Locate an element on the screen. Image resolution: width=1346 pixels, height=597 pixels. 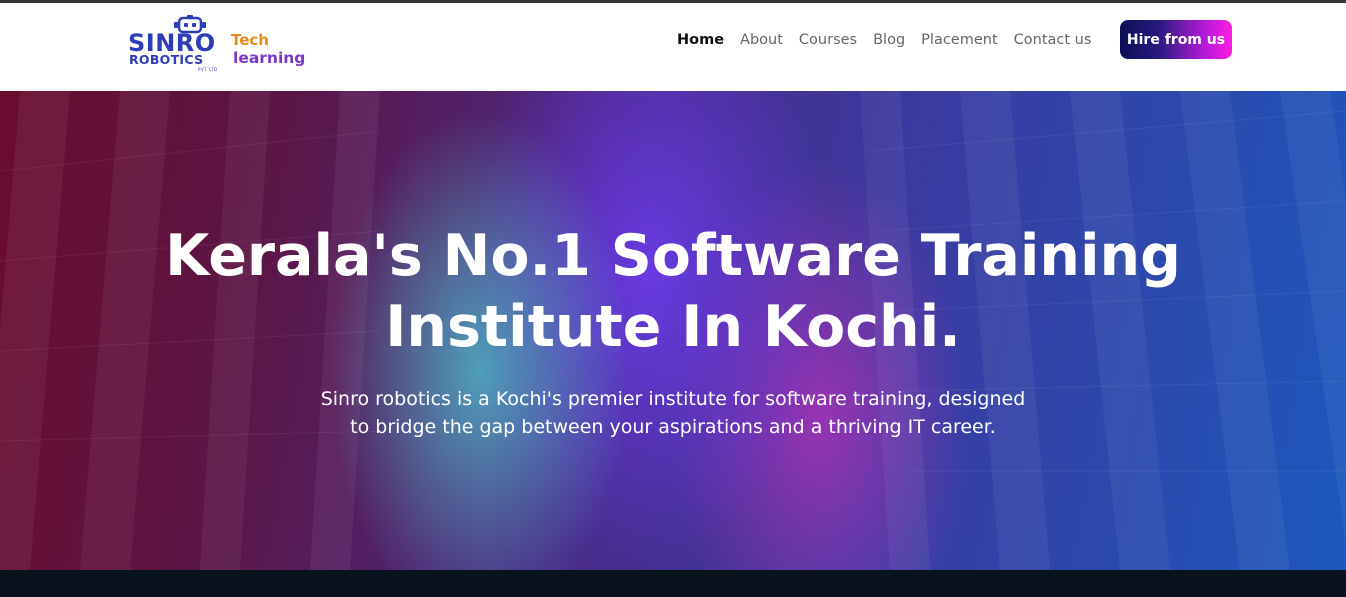
nav-item-about: About is located at coordinates (761, 40).